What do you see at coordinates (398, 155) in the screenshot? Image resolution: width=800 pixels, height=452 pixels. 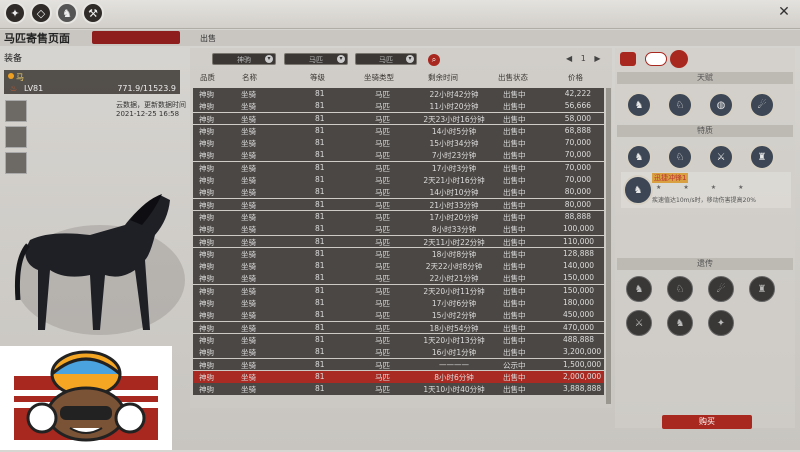 I see `table-row: 神驹 坐骑 81 马匹 7小时23分钟 出售中 70,000` at bounding box center [398, 155].